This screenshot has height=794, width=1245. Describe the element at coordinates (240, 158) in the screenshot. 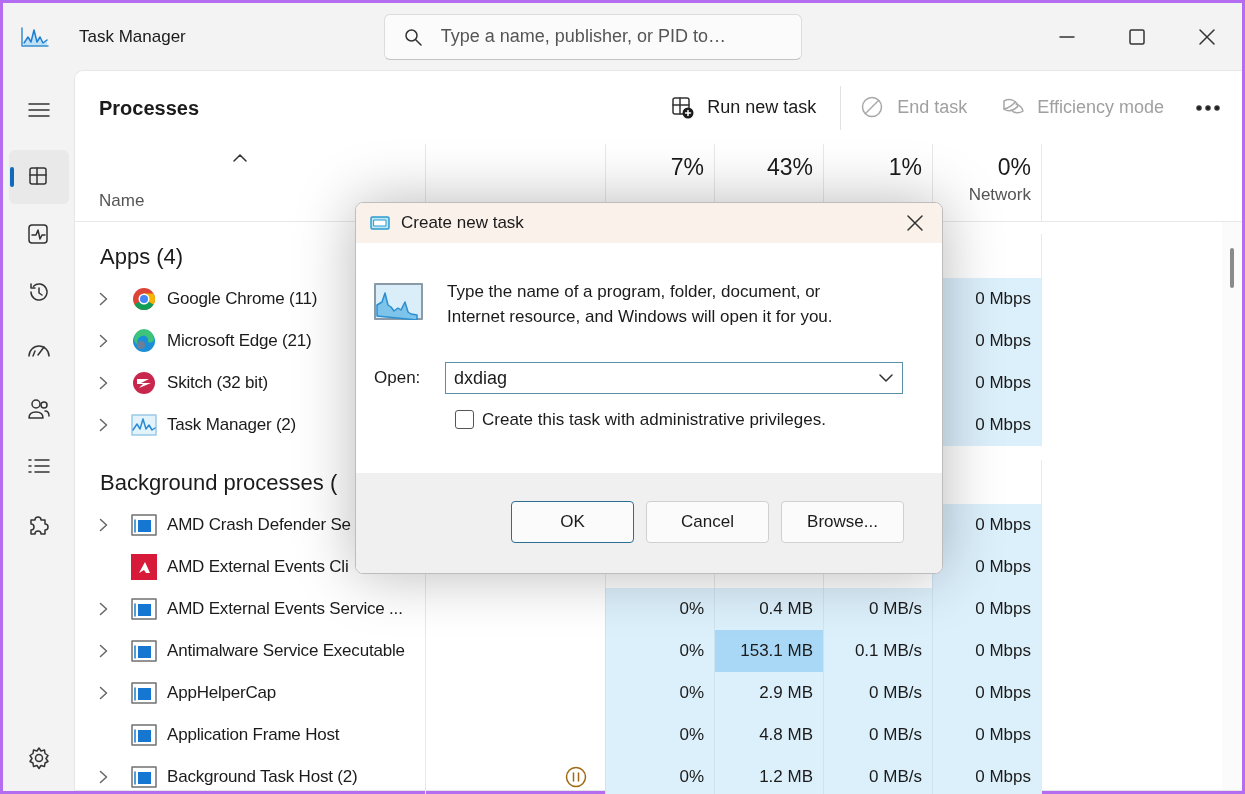

I see `sort-caret-icon` at that location.